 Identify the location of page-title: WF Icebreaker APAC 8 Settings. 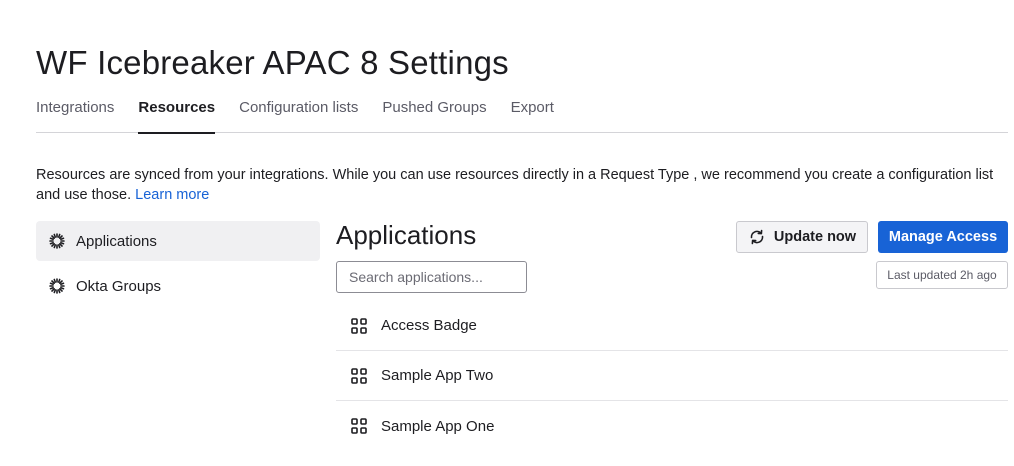
(272, 62).